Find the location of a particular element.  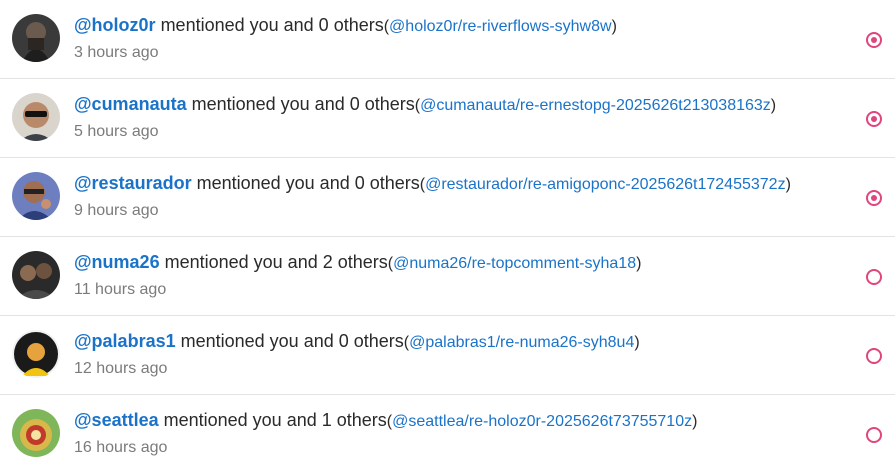

mention-text: mentioned you and 2 others is located at coordinates (273, 262).